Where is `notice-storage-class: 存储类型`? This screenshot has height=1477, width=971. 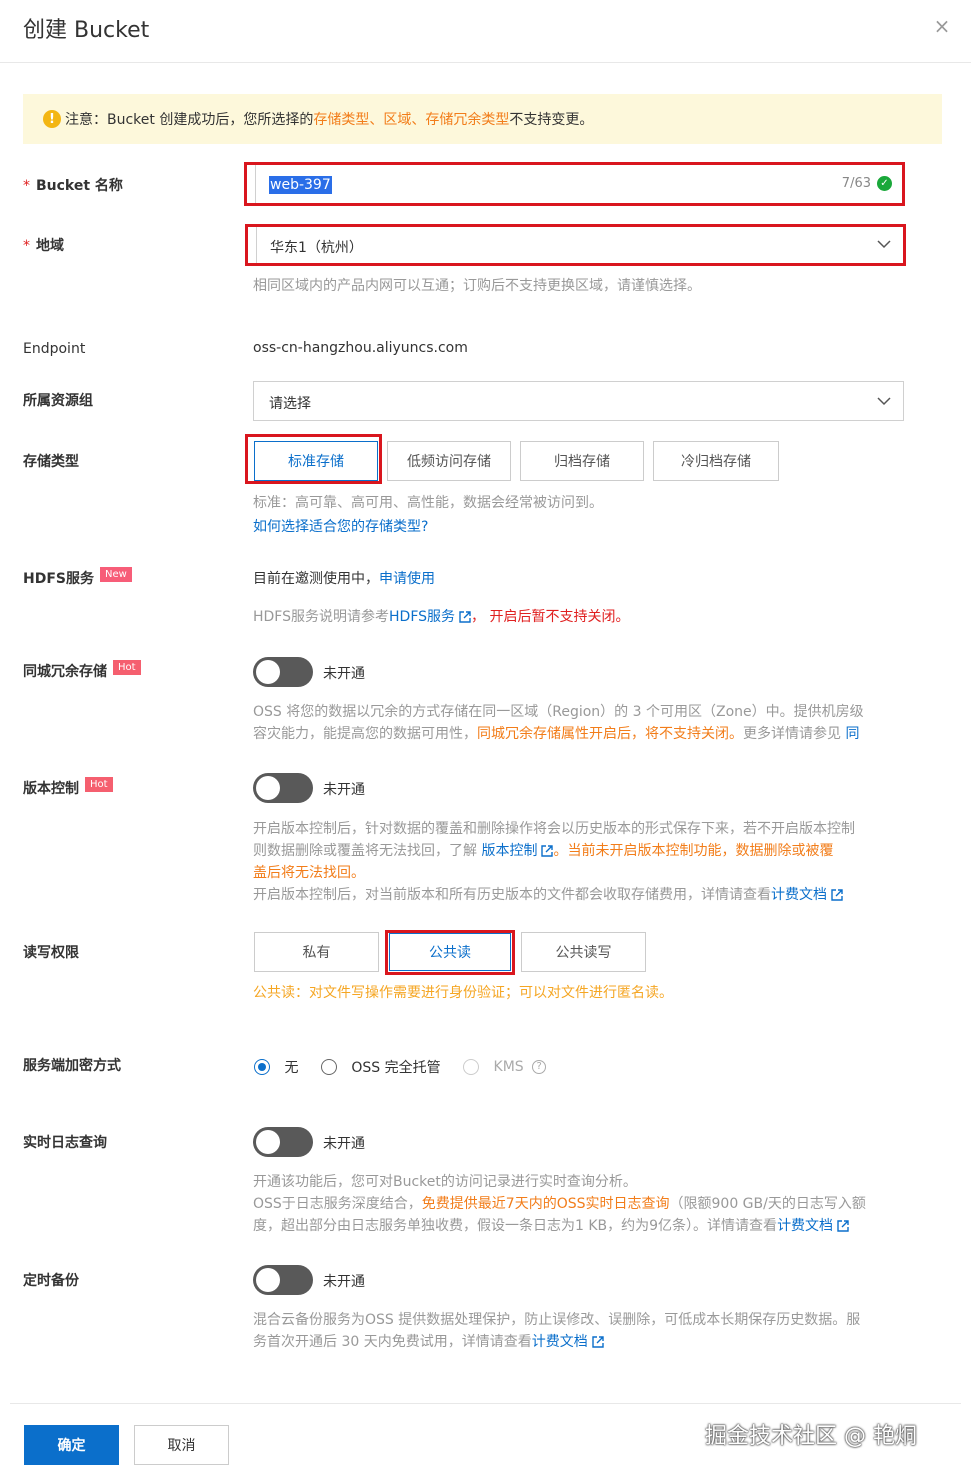
notice-storage-class: 存储类型 is located at coordinates (341, 120).